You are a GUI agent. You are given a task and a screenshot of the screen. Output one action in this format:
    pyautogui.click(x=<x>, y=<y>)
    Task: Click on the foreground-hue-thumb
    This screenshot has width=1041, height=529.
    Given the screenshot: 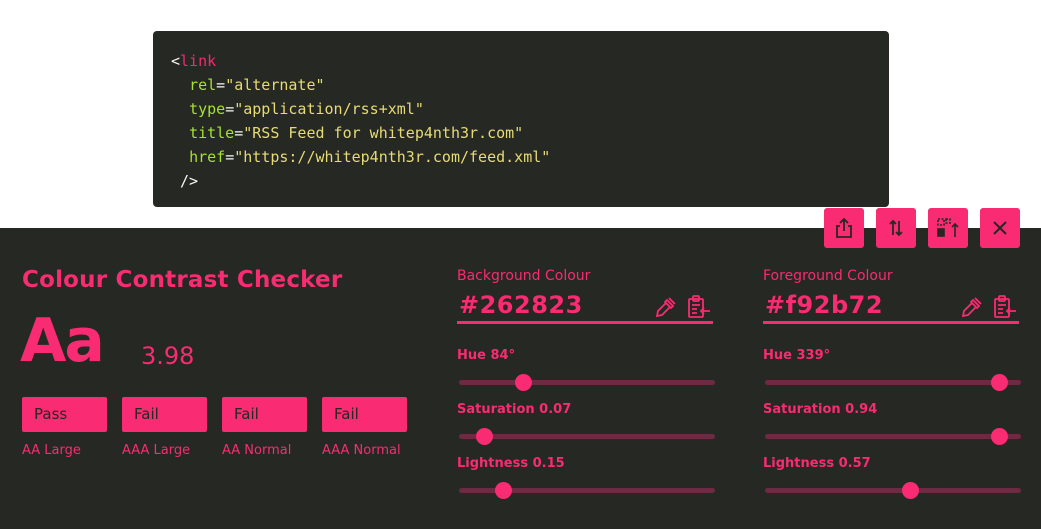 What is the action you would take?
    pyautogui.click(x=999, y=382)
    